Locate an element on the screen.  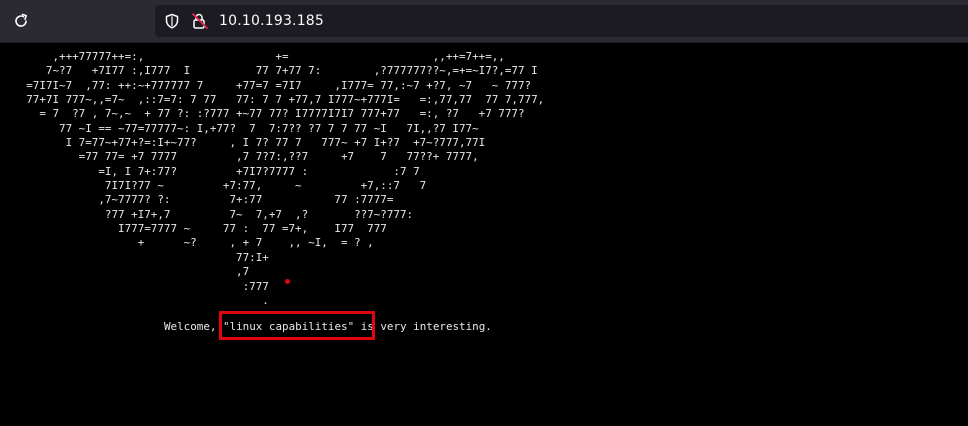
browser-toolbar: 10.10.193.185 is located at coordinates (484, 21).